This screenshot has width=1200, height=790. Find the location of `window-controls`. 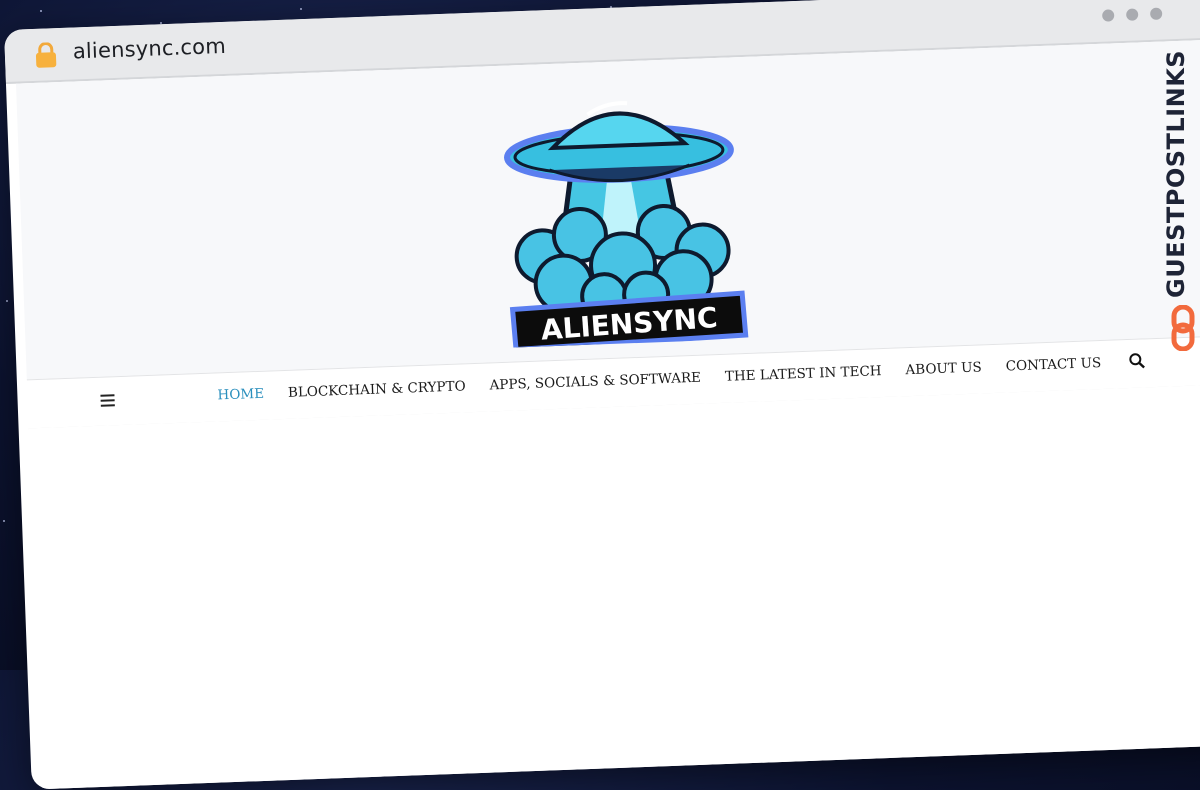

window-controls is located at coordinates (1132, 14).